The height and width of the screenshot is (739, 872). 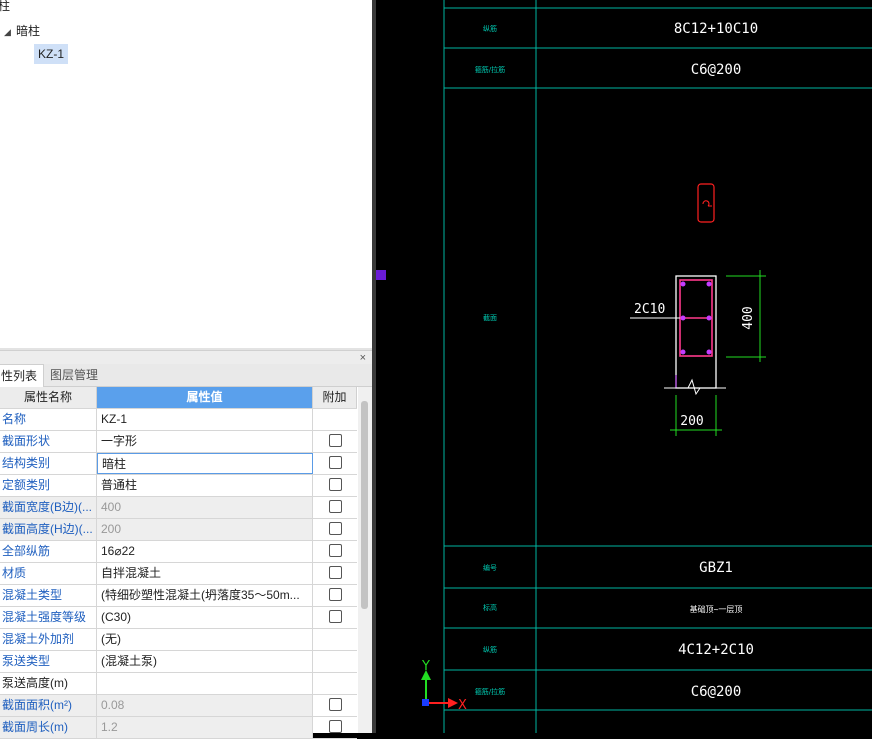 I want to click on property-value: 暗柱, so click(x=205, y=463).